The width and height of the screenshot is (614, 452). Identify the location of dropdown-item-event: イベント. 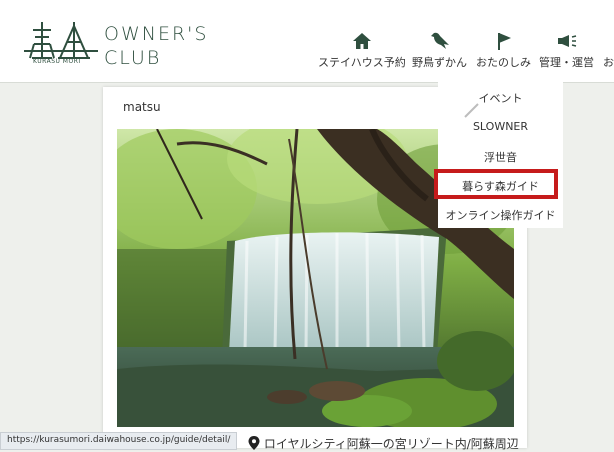
(500, 98).